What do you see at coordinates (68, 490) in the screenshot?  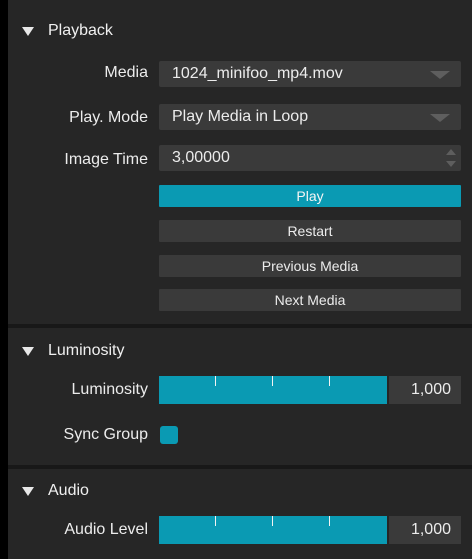 I see `audio-section-title: Audio` at bounding box center [68, 490].